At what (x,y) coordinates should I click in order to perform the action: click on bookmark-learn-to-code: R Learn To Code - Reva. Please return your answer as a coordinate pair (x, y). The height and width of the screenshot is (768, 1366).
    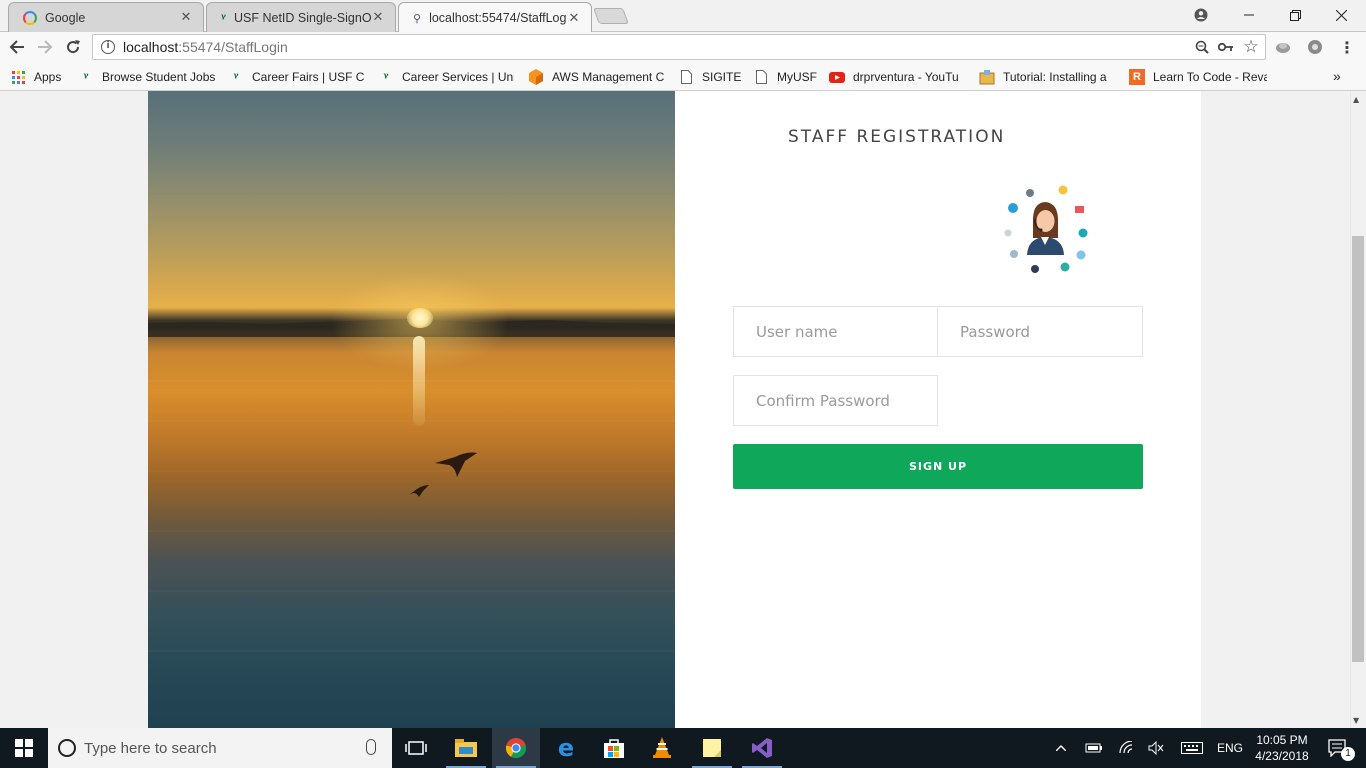
    Looking at the image, I should click on (1198, 77).